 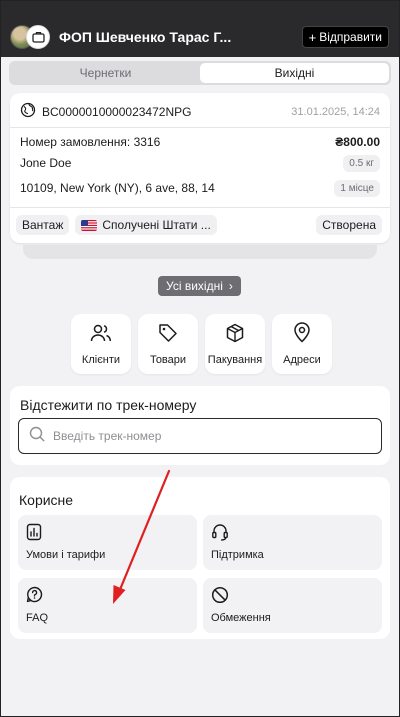 I want to click on chart-doc-icon, so click(x=34, y=534).